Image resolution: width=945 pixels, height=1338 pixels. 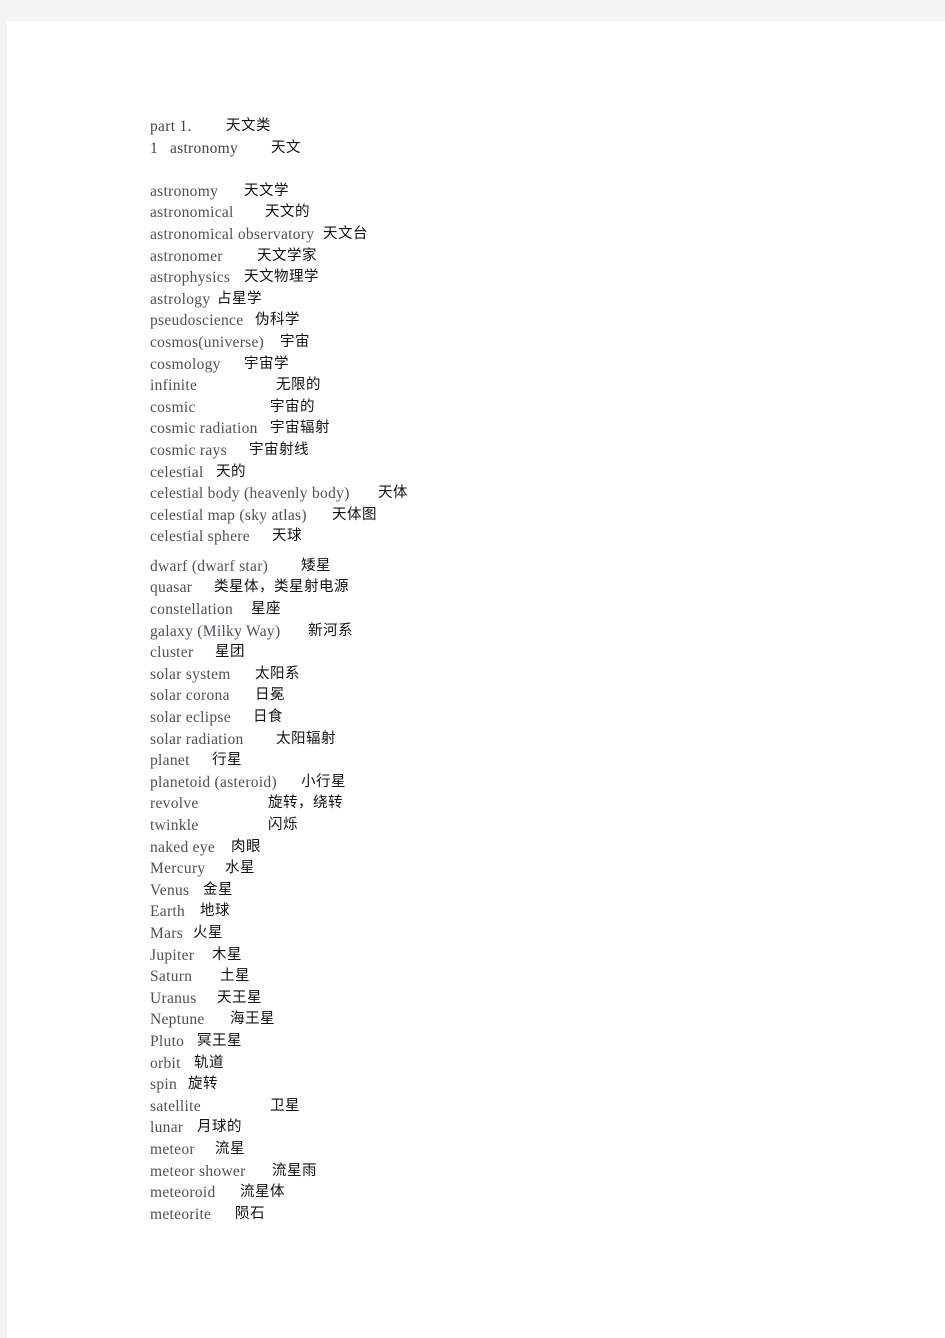 I want to click on vocabulary-entry: Venus 金星, so click(x=530, y=891).